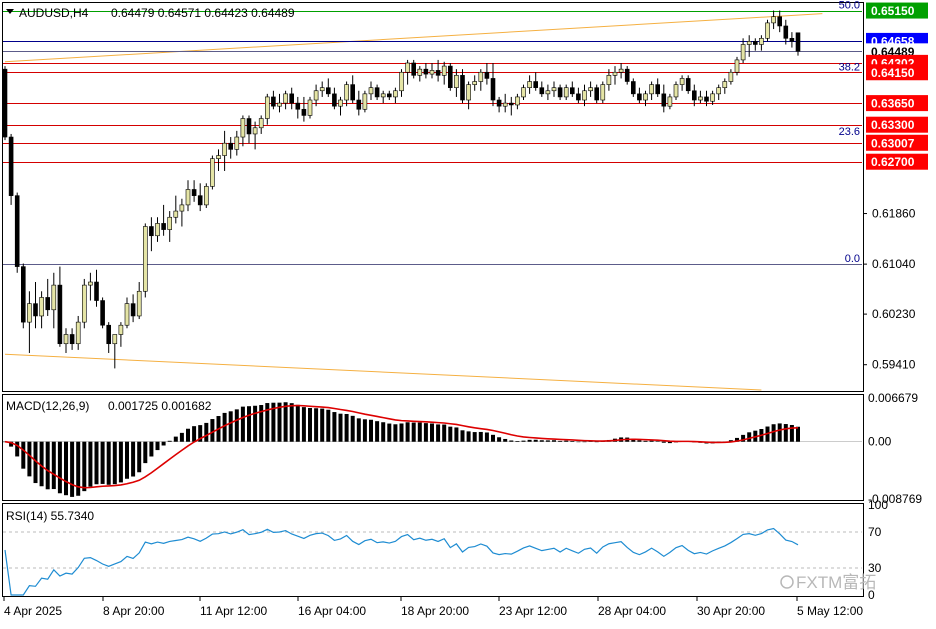 This screenshot has width=936, height=629. I want to click on macd-values: 0.001725 0.001682, so click(160, 406).